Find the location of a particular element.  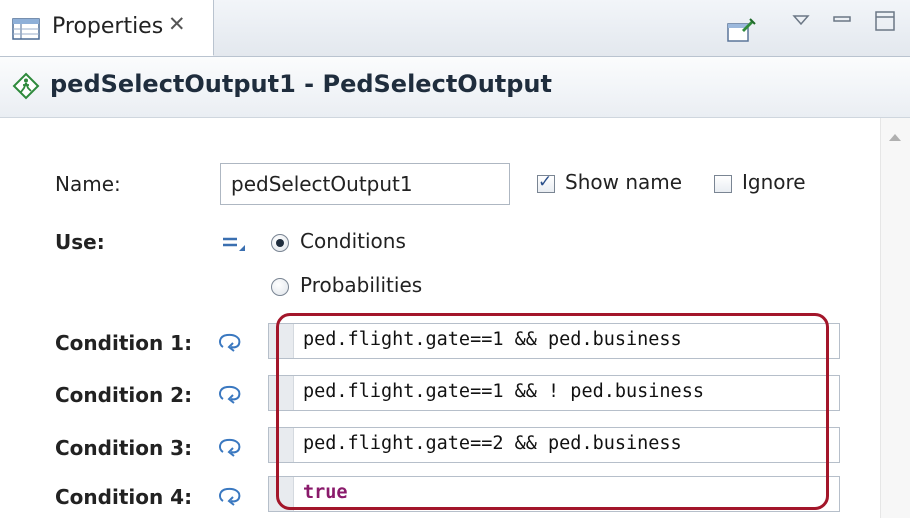

tab-label: Properties is located at coordinates (108, 26).